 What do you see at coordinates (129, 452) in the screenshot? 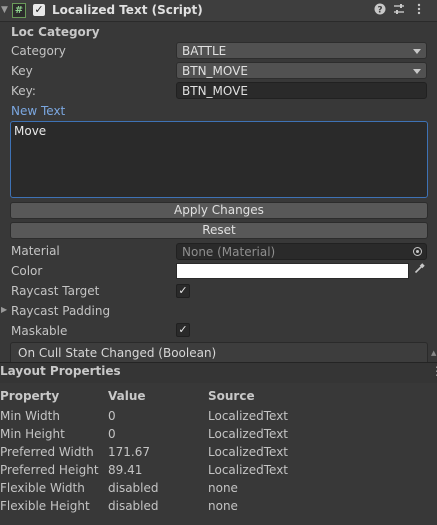
I see `table-row-value: 171.67` at bounding box center [129, 452].